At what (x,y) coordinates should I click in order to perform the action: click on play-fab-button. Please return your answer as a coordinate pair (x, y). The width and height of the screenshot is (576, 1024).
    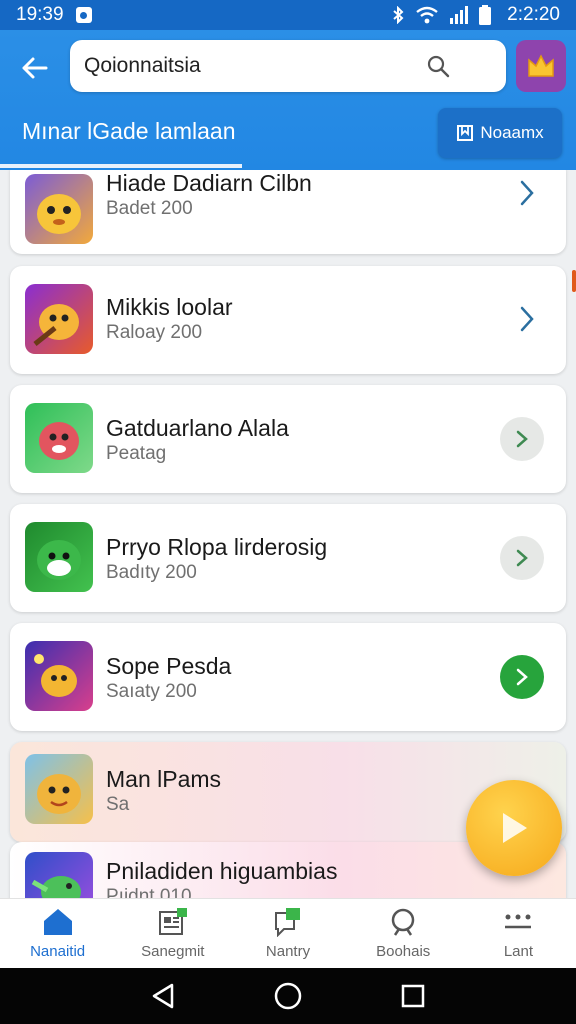
    Looking at the image, I should click on (514, 828).